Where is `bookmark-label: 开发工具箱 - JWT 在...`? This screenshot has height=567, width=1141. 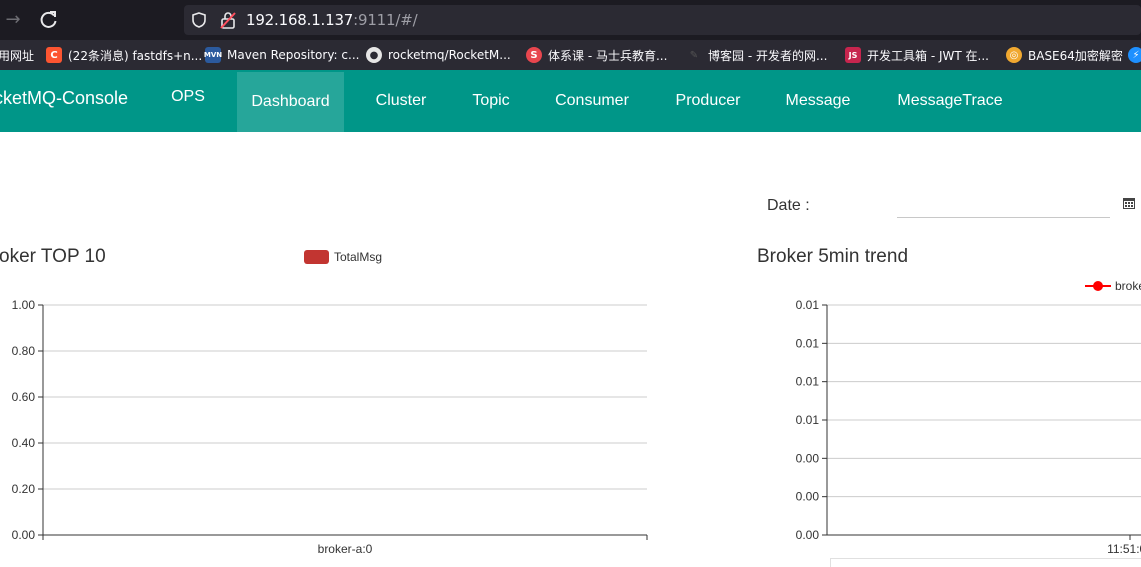 bookmark-label: 开发工具箱 - JWT 在... is located at coordinates (928, 55).